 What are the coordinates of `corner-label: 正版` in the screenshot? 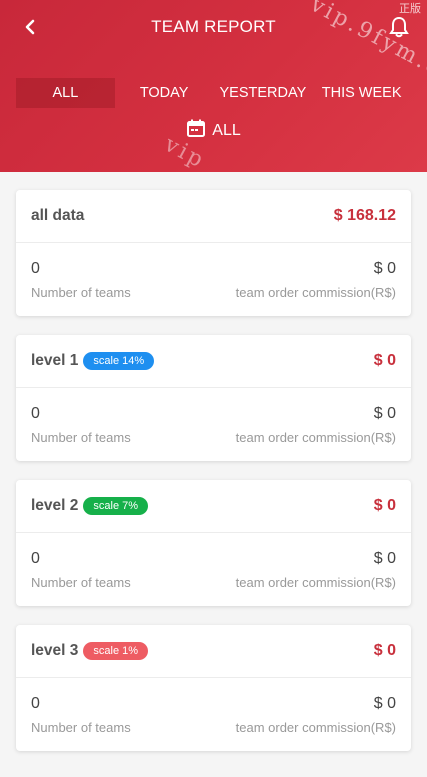 It's located at (410, 9).